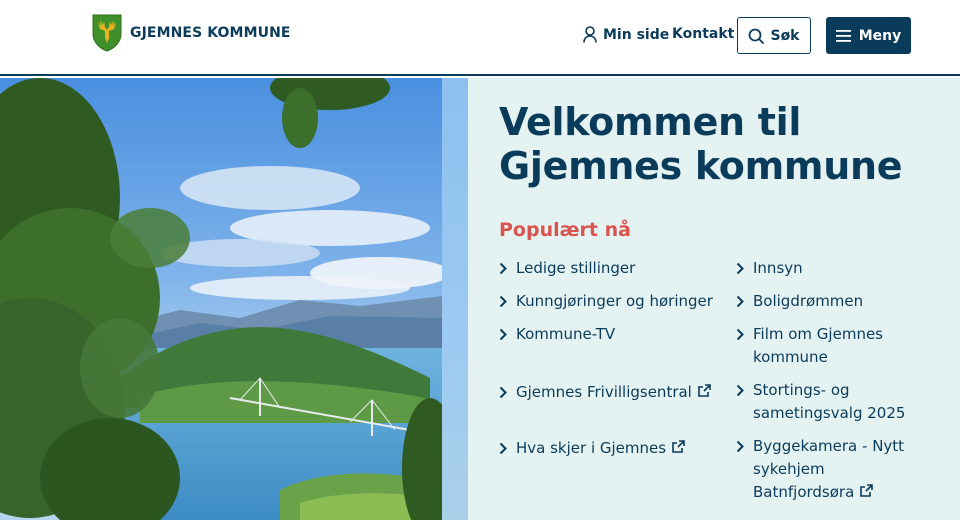 This screenshot has height=520, width=960. What do you see at coordinates (843, 35) in the screenshot?
I see `hamburger-icon` at bounding box center [843, 35].